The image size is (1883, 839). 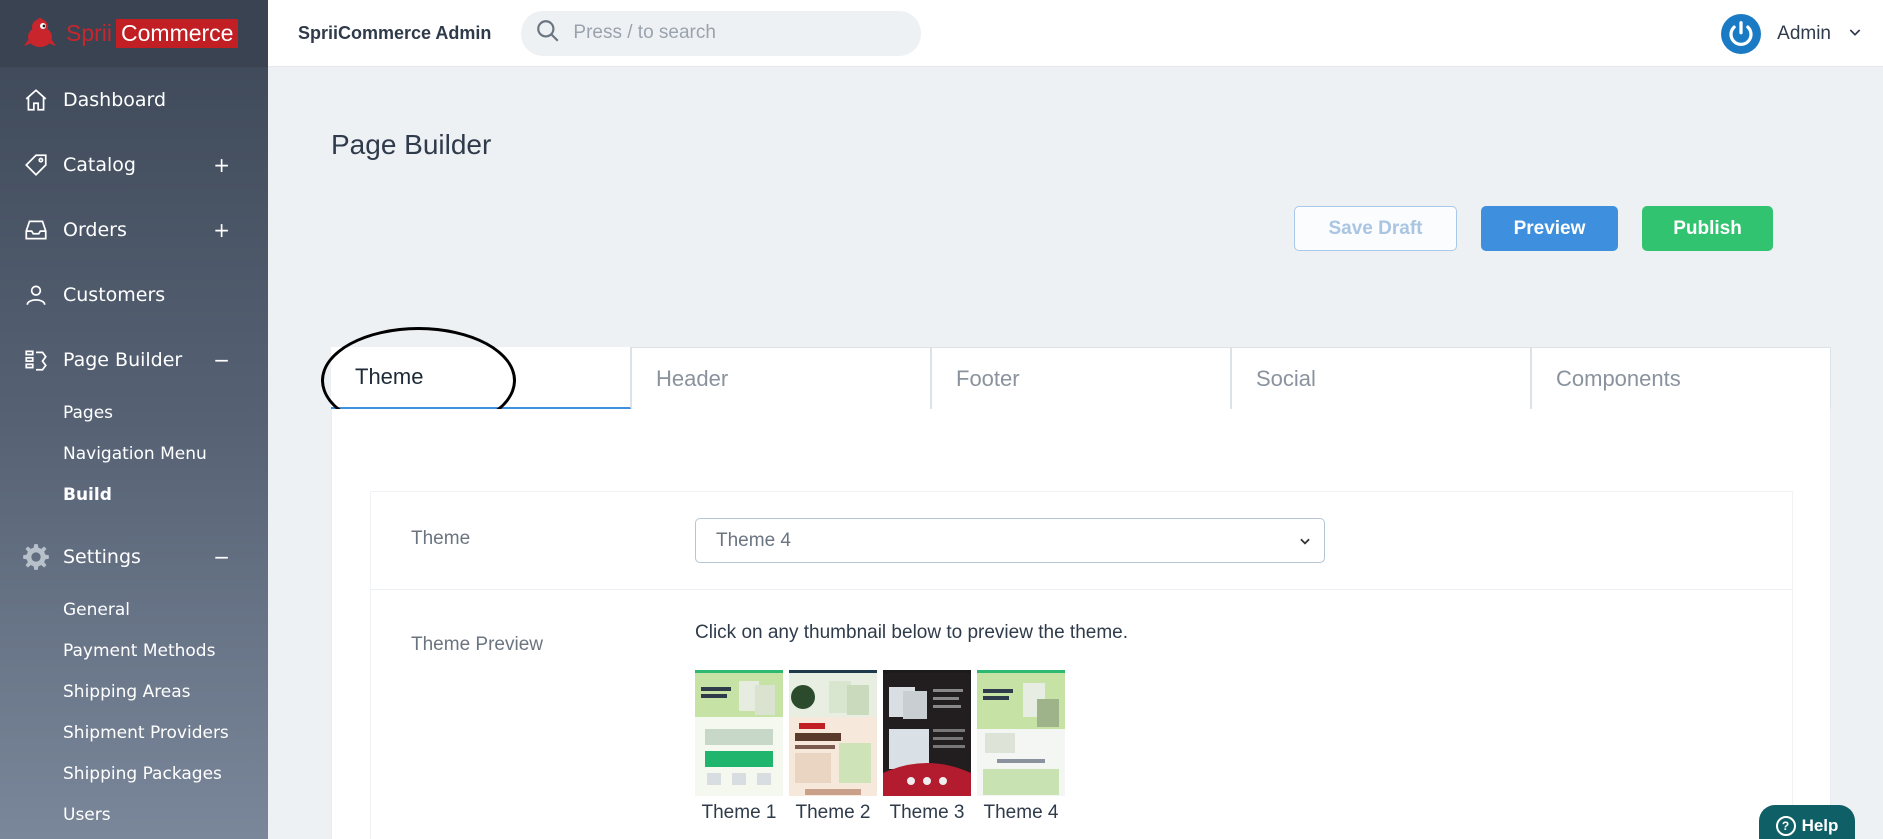 What do you see at coordinates (927, 733) in the screenshot?
I see `theme-3-preview-image` at bounding box center [927, 733].